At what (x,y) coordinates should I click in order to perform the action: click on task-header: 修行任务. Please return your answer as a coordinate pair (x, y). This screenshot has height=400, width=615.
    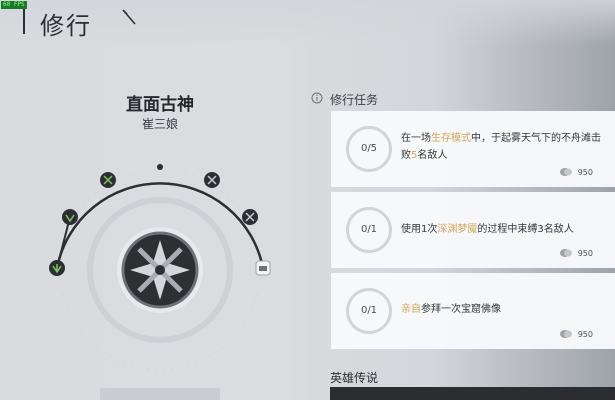
    Looking at the image, I should click on (354, 100).